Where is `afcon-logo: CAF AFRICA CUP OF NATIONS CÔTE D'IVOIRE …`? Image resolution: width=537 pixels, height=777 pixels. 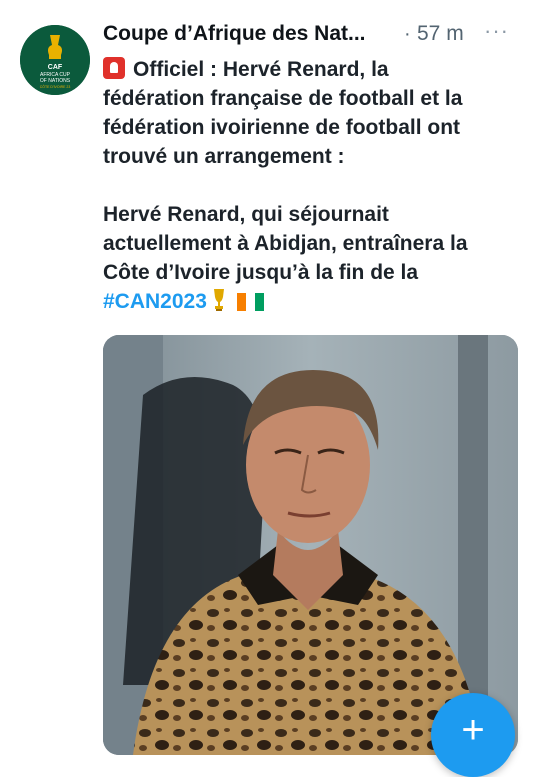 afcon-logo: CAF AFRICA CUP OF NATIONS CÔTE D'IVOIRE … is located at coordinates (55, 60).